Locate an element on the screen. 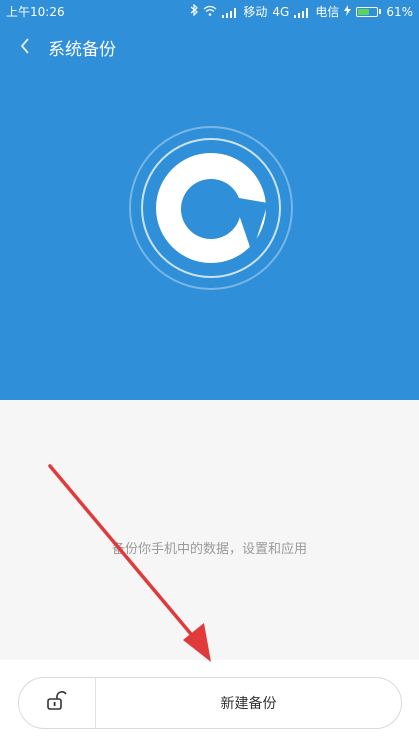  lock-button is located at coordinates (57, 703).